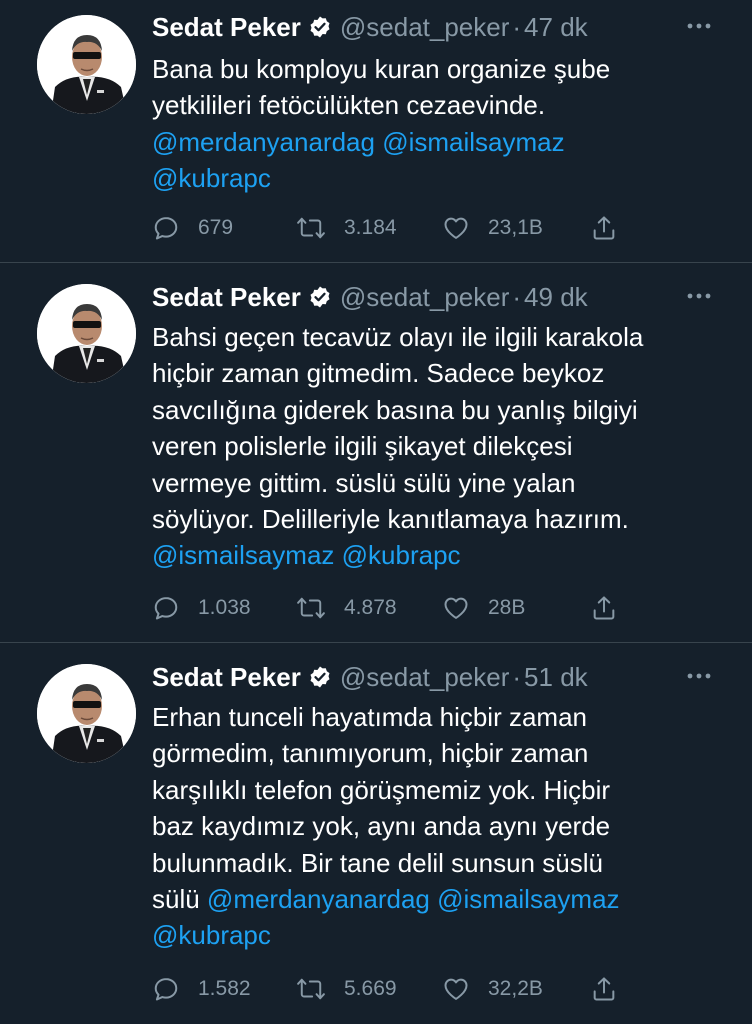 This screenshot has height=1024, width=752. Describe the element at coordinates (364, 482) in the screenshot. I see `tweet-text-segment: vermeye gittim. süslü sülü yine yalan` at that location.